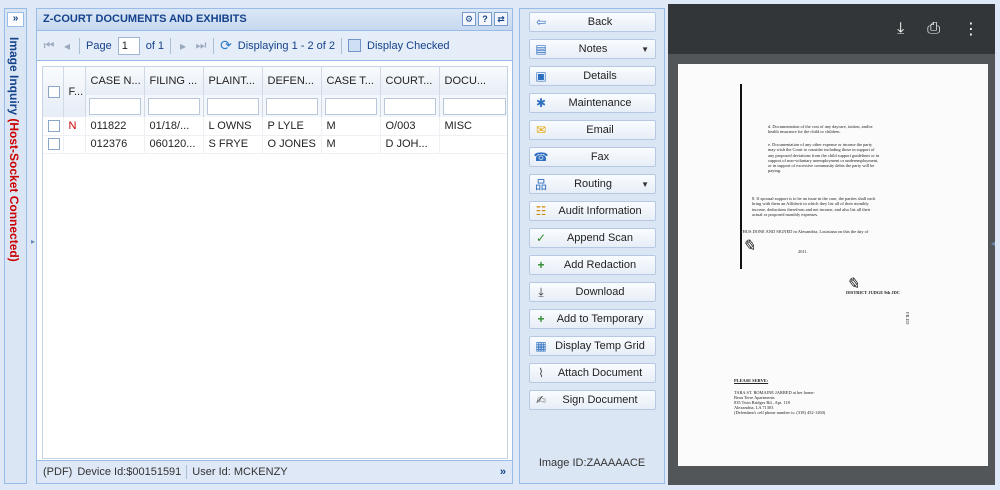 The image size is (1000, 490). Describe the element at coordinates (410, 106) in the screenshot. I see `filter-court` at that location.